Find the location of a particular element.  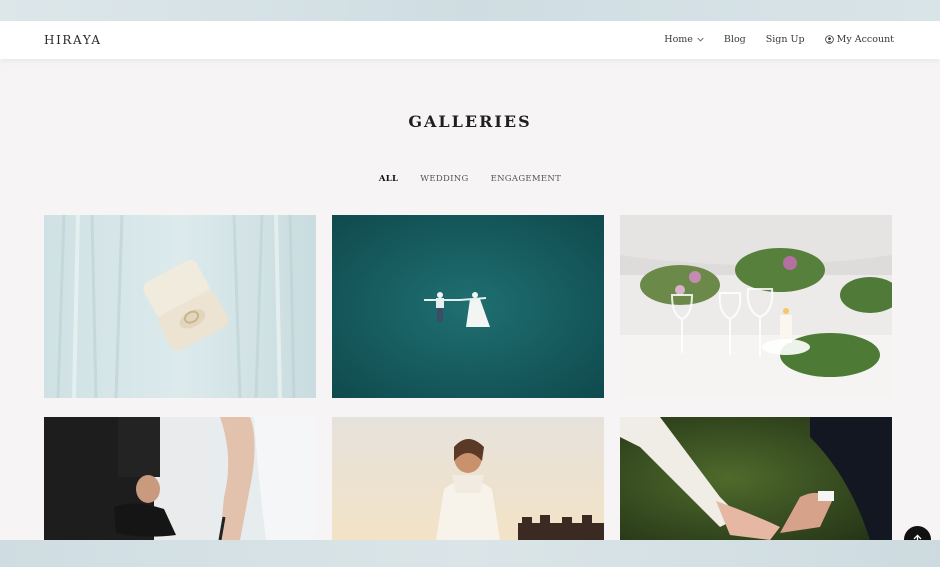

ring-box-photo is located at coordinates (180, 306).